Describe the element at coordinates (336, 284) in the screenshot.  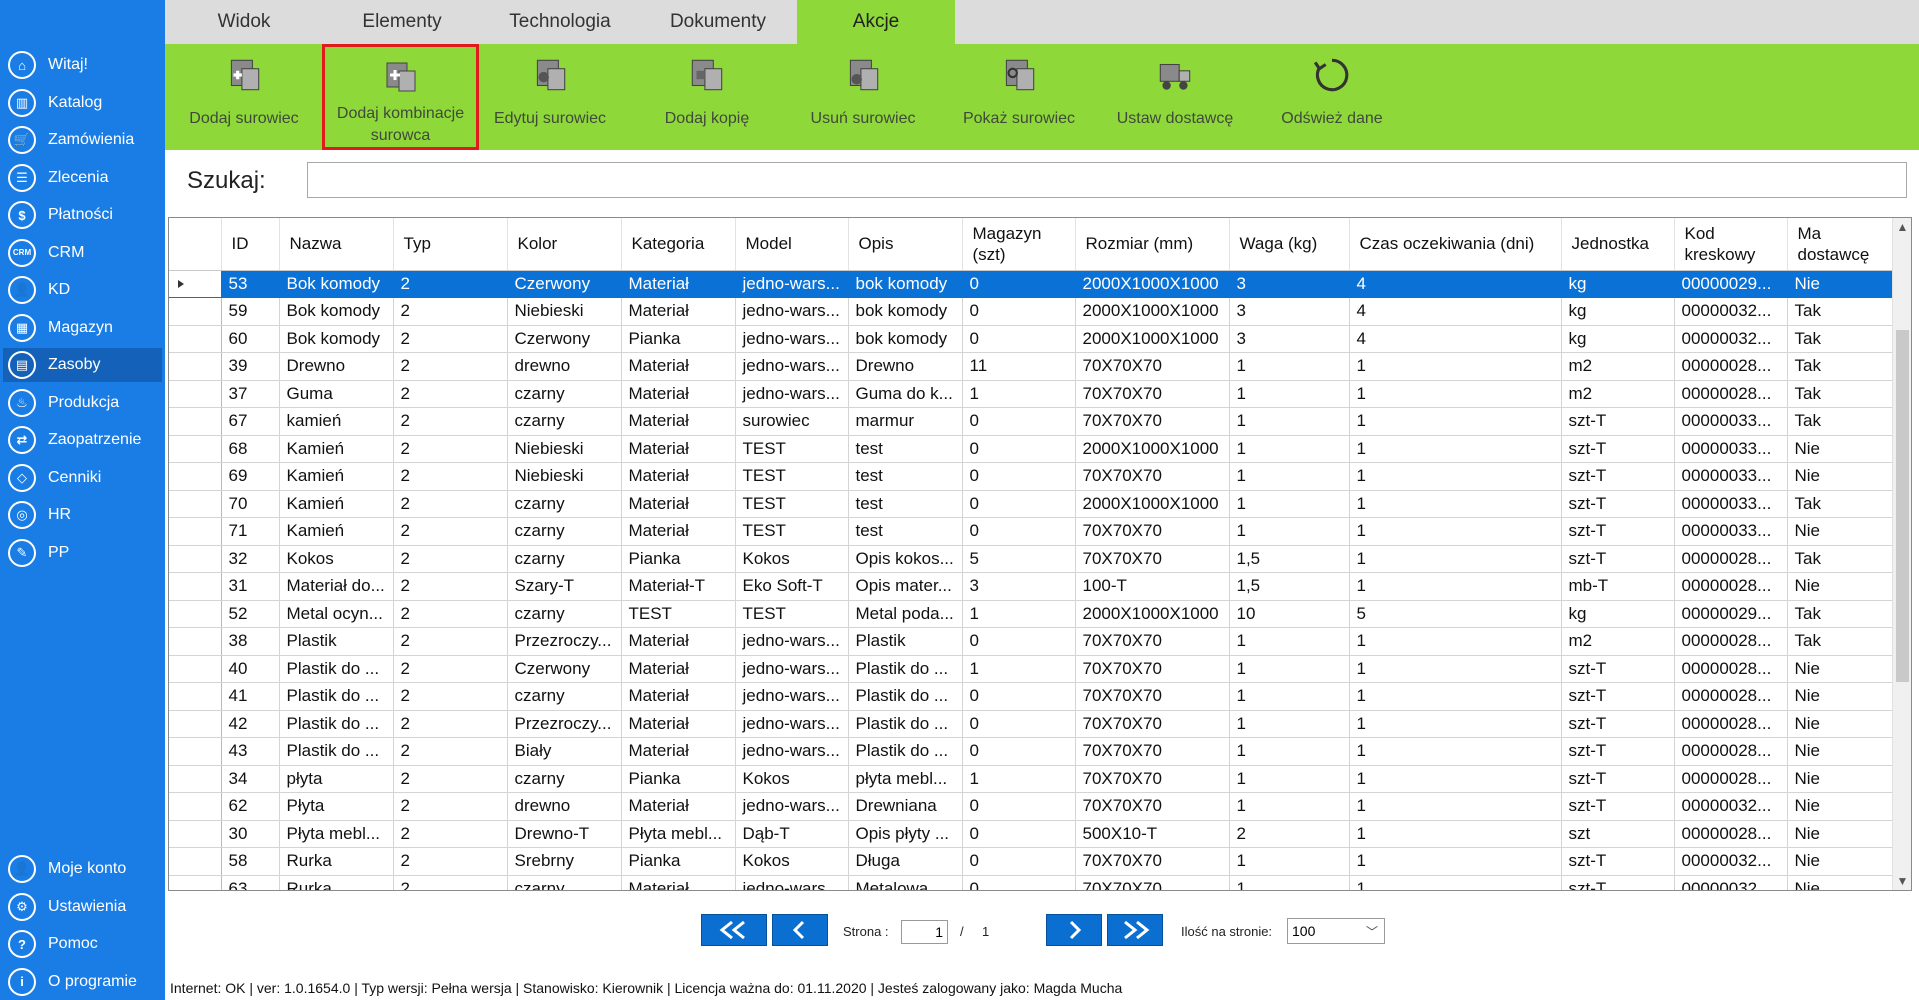
I see `table-cell: Bok komody` at that location.